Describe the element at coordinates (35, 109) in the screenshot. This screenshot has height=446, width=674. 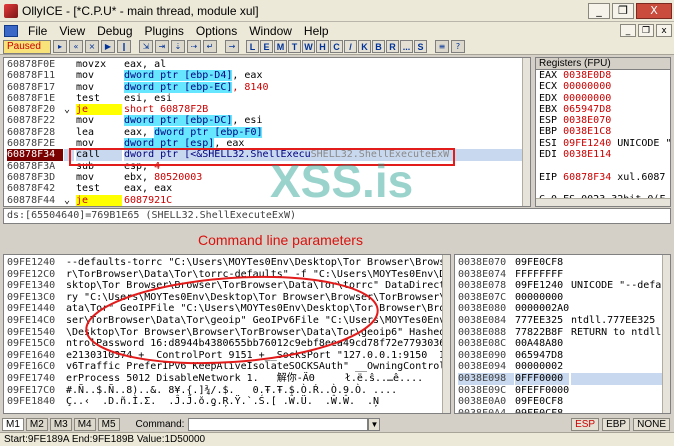
I see `disasm-address: 60878F20` at that location.